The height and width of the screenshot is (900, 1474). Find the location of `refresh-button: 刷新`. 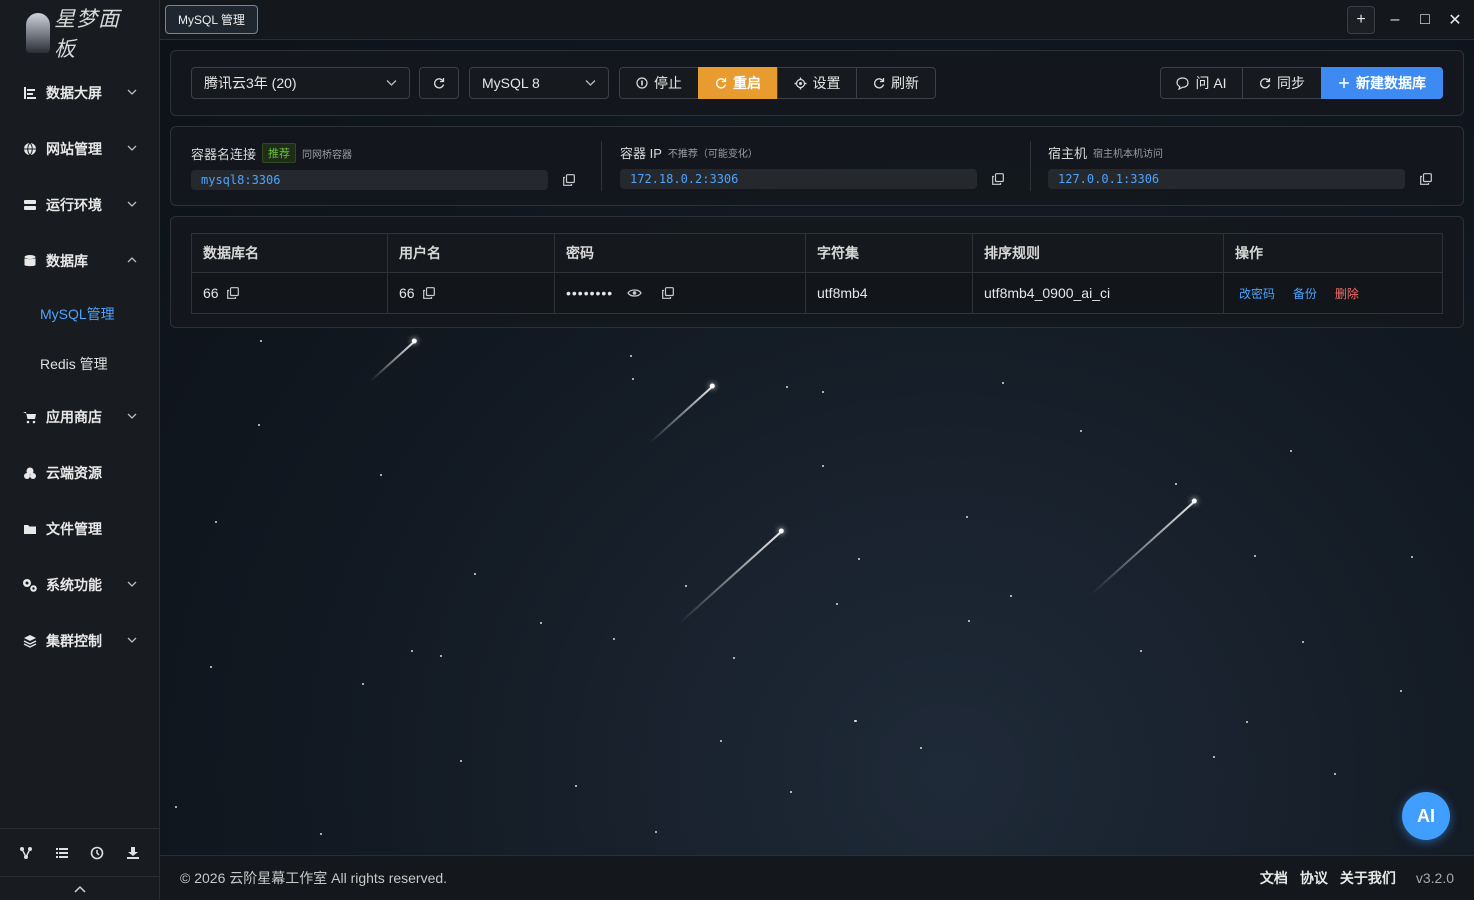

refresh-button: 刷新 is located at coordinates (896, 83).